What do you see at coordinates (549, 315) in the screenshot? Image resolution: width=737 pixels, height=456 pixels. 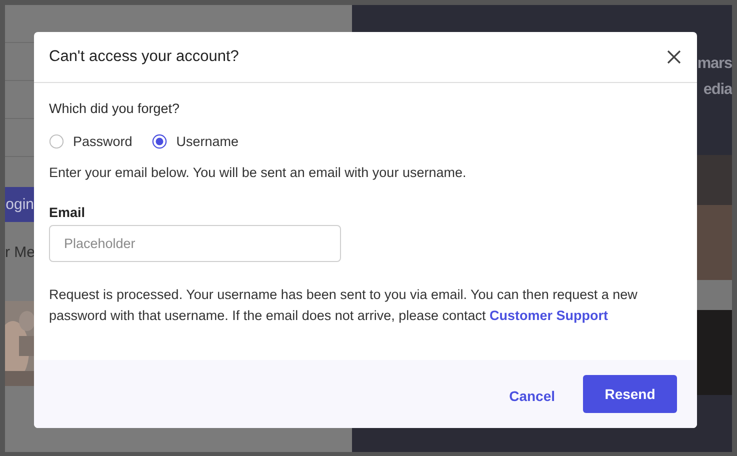 I see `support-link: Customer Support` at bounding box center [549, 315].